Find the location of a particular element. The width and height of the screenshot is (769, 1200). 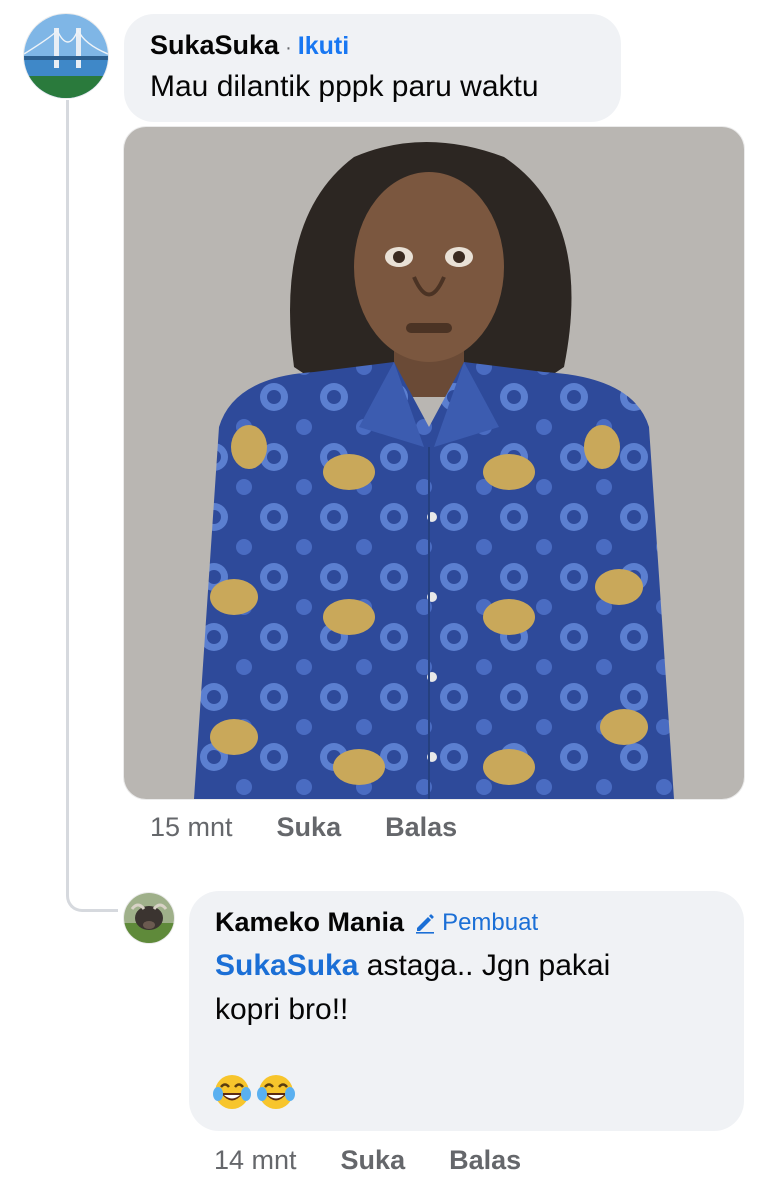

reply-emojis: 😂😂 is located at coordinates (254, 1092).